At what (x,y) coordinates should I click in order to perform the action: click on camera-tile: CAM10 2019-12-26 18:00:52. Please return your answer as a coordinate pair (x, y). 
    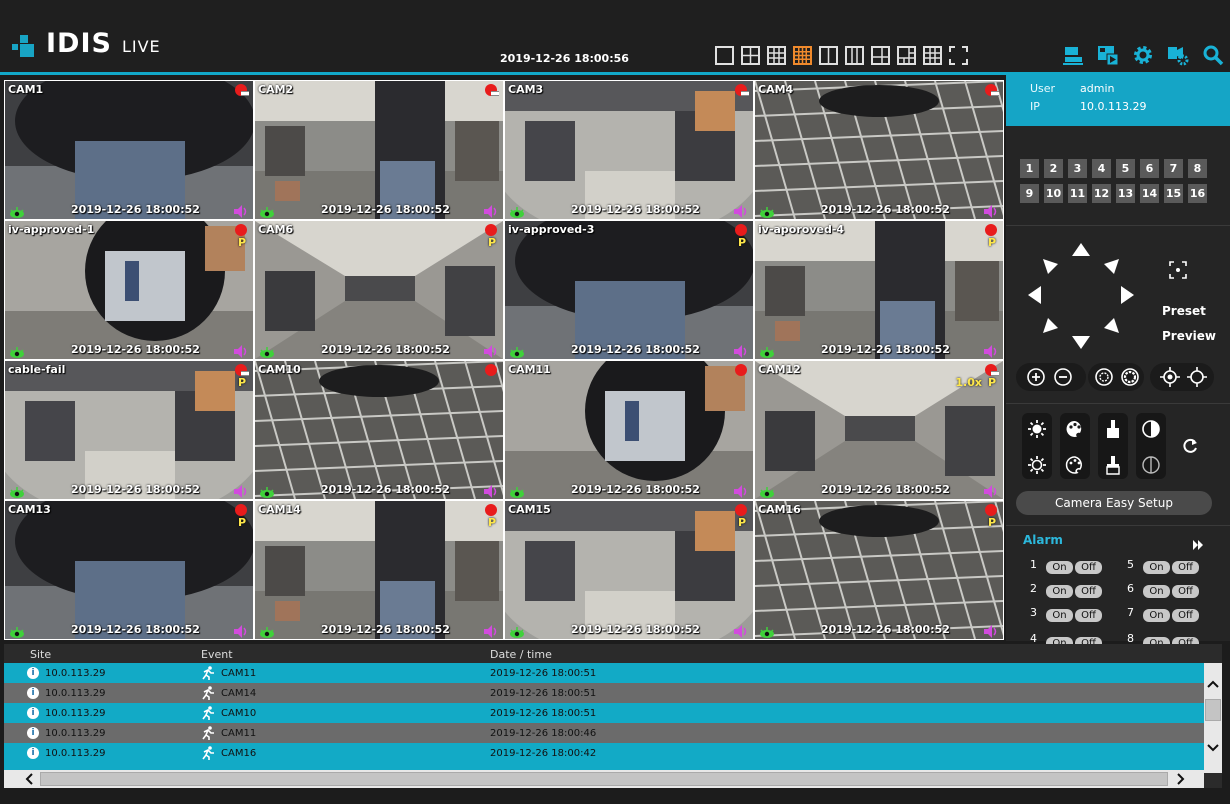
    Looking at the image, I should click on (379, 430).